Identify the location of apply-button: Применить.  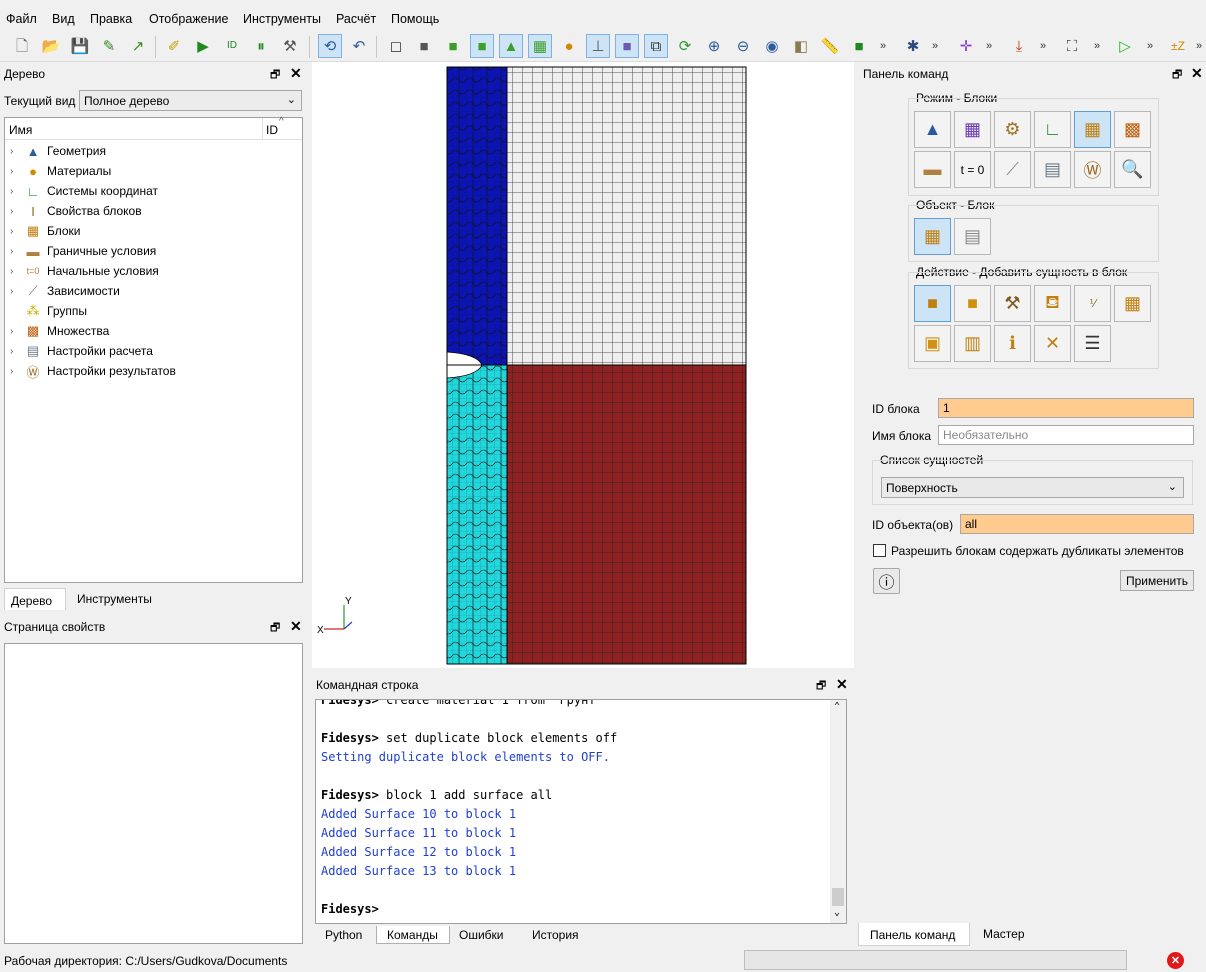
(1157, 580).